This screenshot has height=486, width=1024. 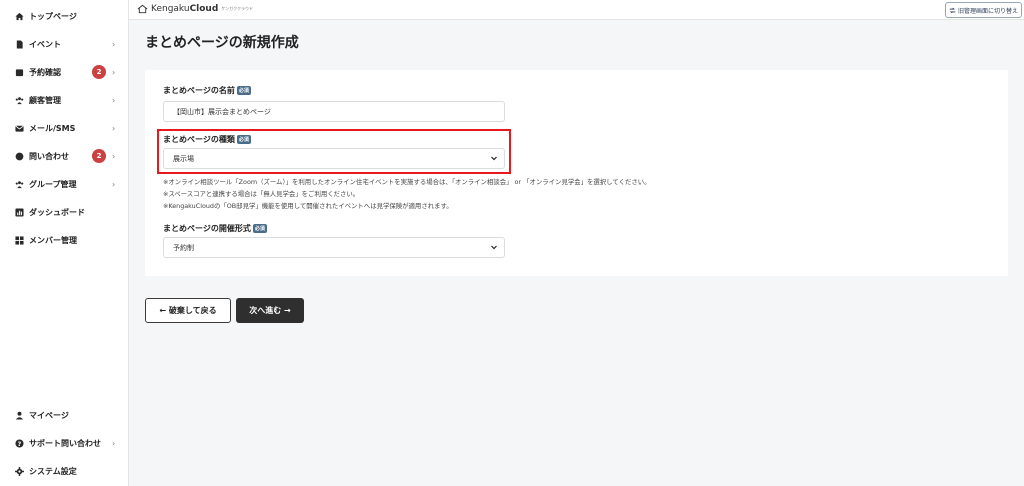 I want to click on logo-text: Kengaku, so click(x=170, y=9).